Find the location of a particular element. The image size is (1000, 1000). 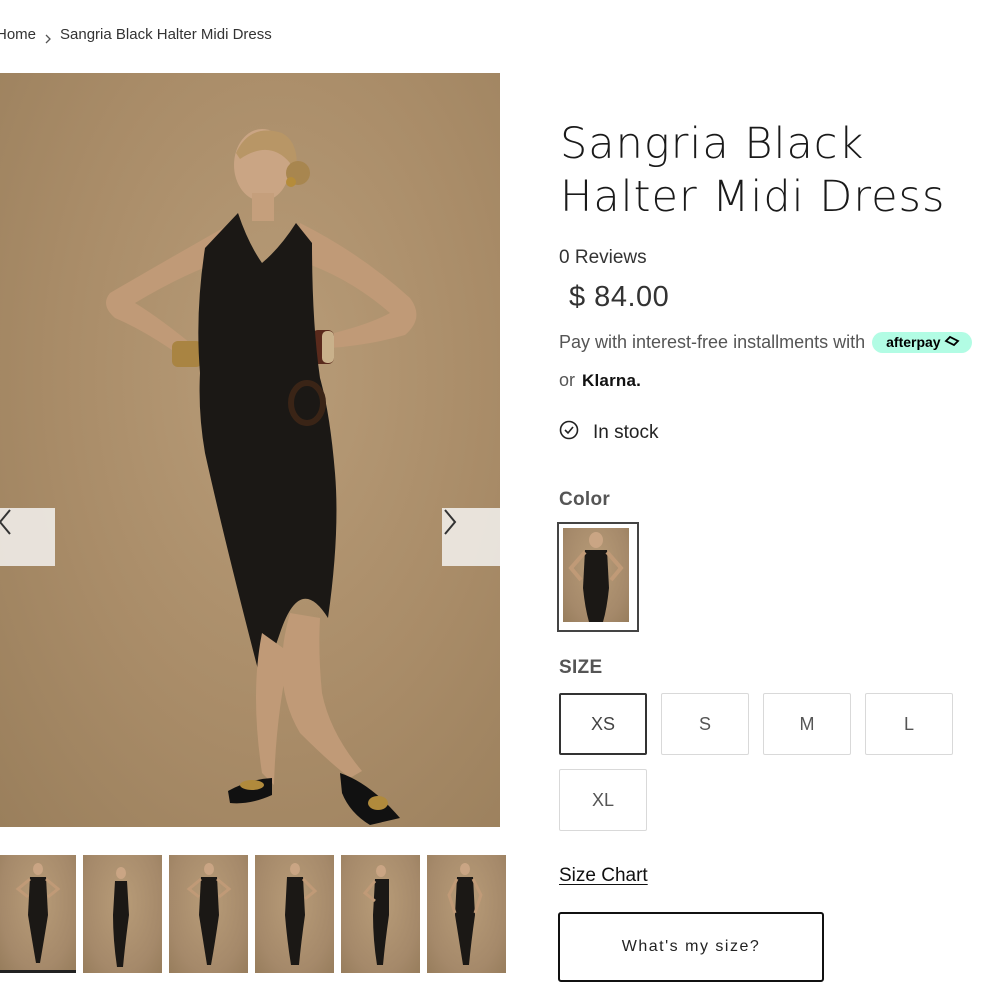

chevron-right-icon is located at coordinates (48, 37).